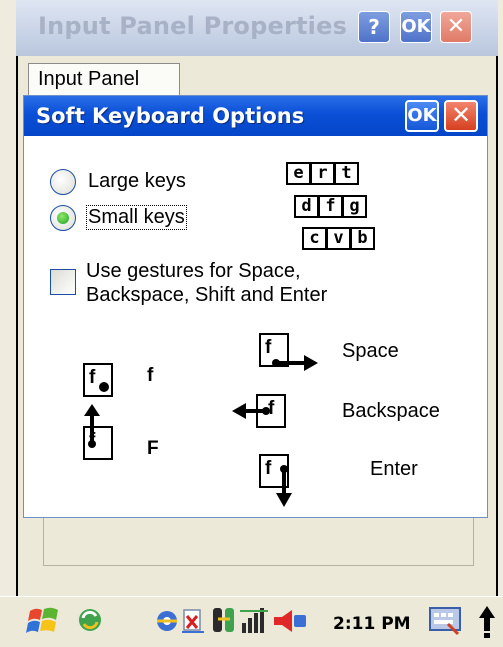 This screenshot has height=647, width=503. I want to click on tap-result: f, so click(150, 375).